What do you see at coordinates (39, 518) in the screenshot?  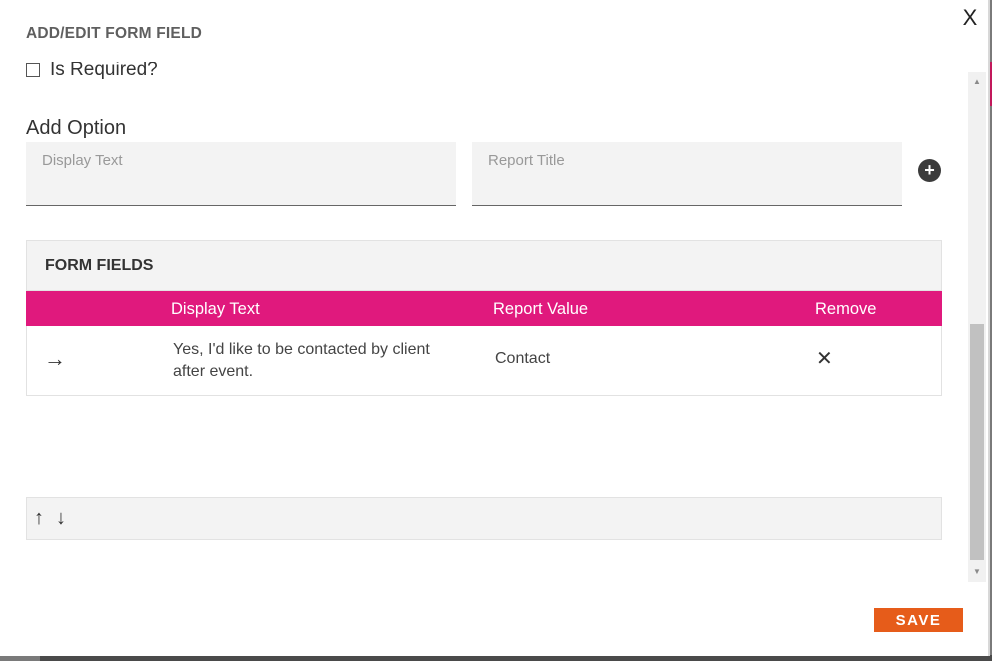 I see `arrow-up-icon: ↑` at bounding box center [39, 518].